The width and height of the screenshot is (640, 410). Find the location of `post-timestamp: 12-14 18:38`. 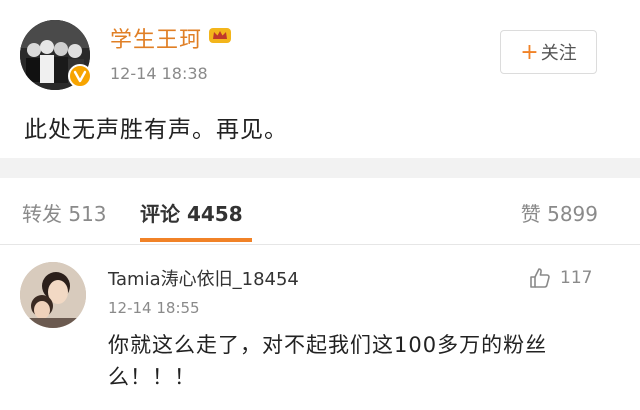

post-timestamp: 12-14 18:38 is located at coordinates (159, 73).